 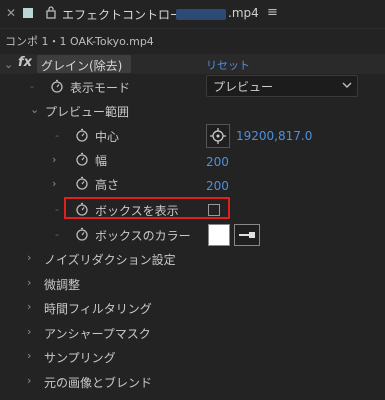 What do you see at coordinates (243, 13) in the screenshot?
I see `filename-extension: .mp4` at bounding box center [243, 13].